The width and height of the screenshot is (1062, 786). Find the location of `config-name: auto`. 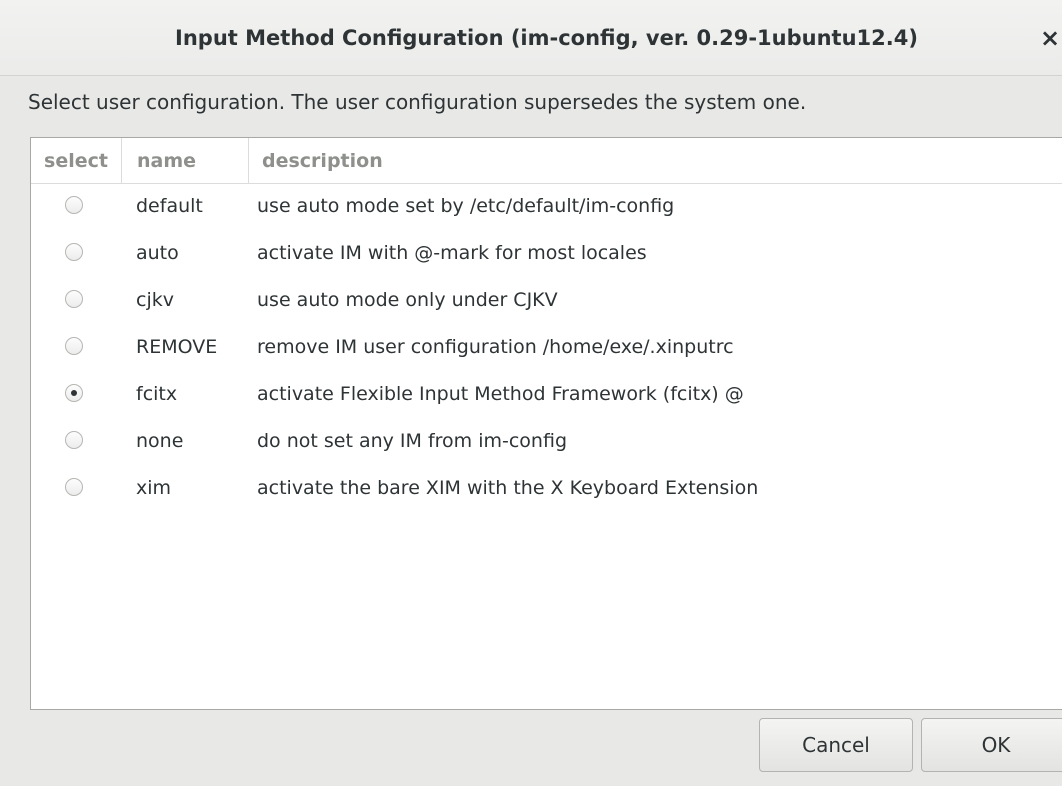

config-name: auto is located at coordinates (157, 253).